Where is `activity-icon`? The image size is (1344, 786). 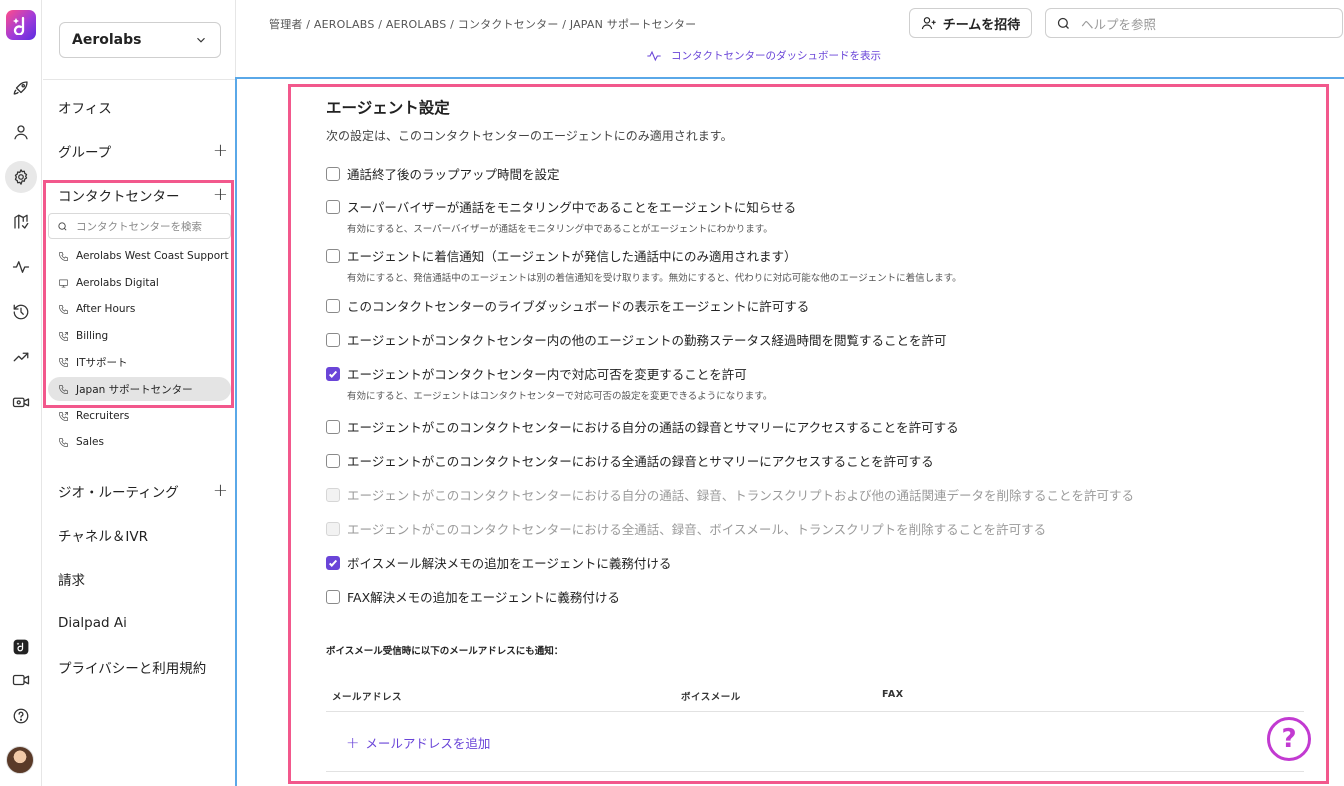
activity-icon is located at coordinates (21, 267).